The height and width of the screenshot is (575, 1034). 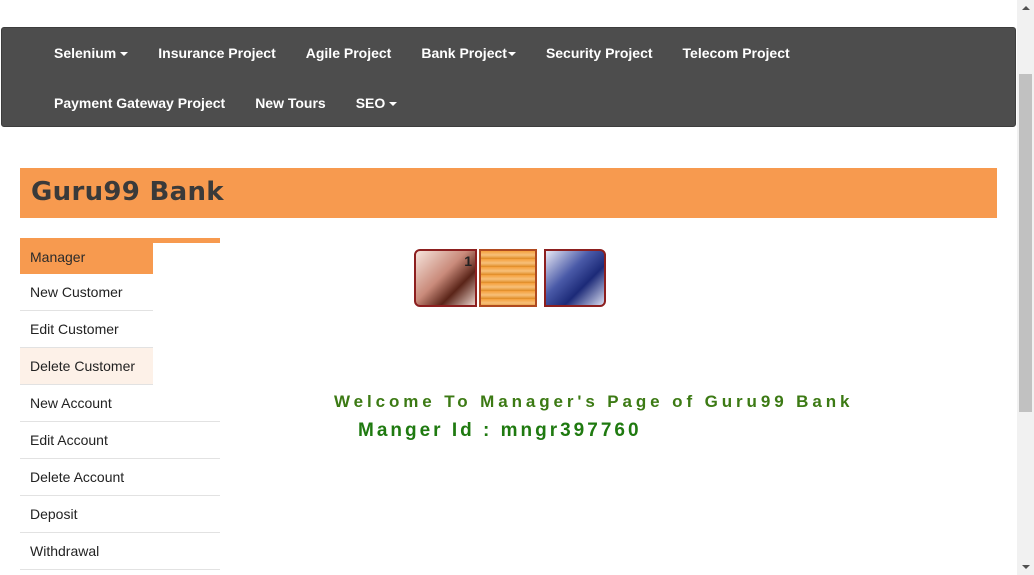 I want to click on scroll-down-button, so click(x=1025, y=566).